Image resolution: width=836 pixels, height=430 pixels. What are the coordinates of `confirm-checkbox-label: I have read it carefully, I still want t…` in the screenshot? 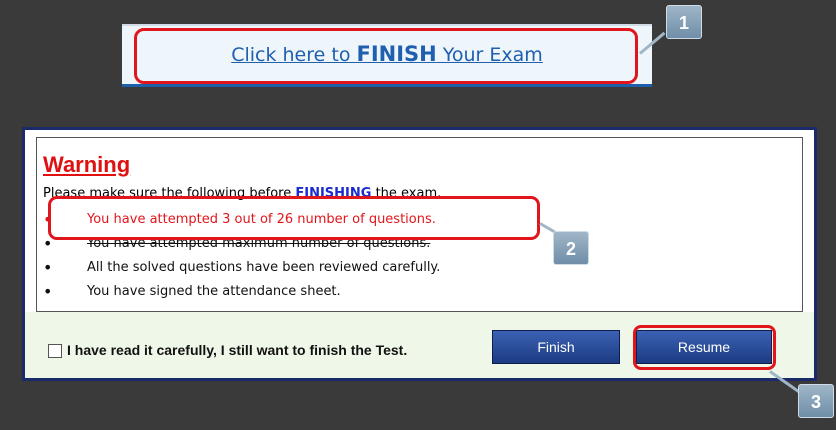 It's located at (237, 350).